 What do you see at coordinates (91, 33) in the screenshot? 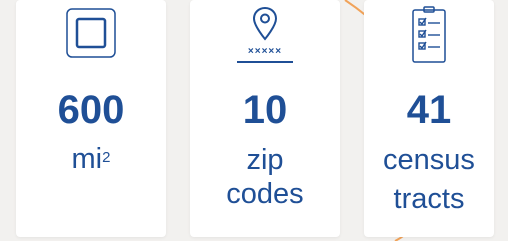
I see `square-area-icon` at bounding box center [91, 33].